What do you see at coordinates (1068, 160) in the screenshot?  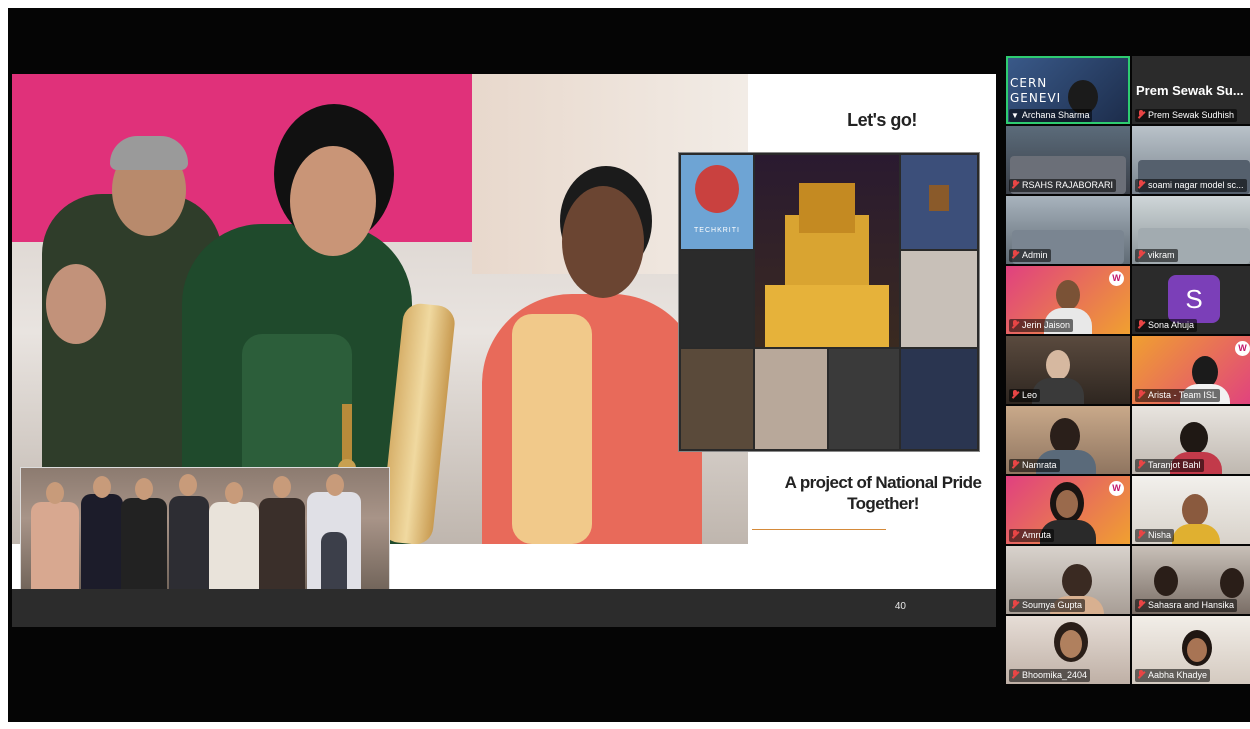 I see `participant-tile: RSAHS RAJABORARI` at bounding box center [1068, 160].